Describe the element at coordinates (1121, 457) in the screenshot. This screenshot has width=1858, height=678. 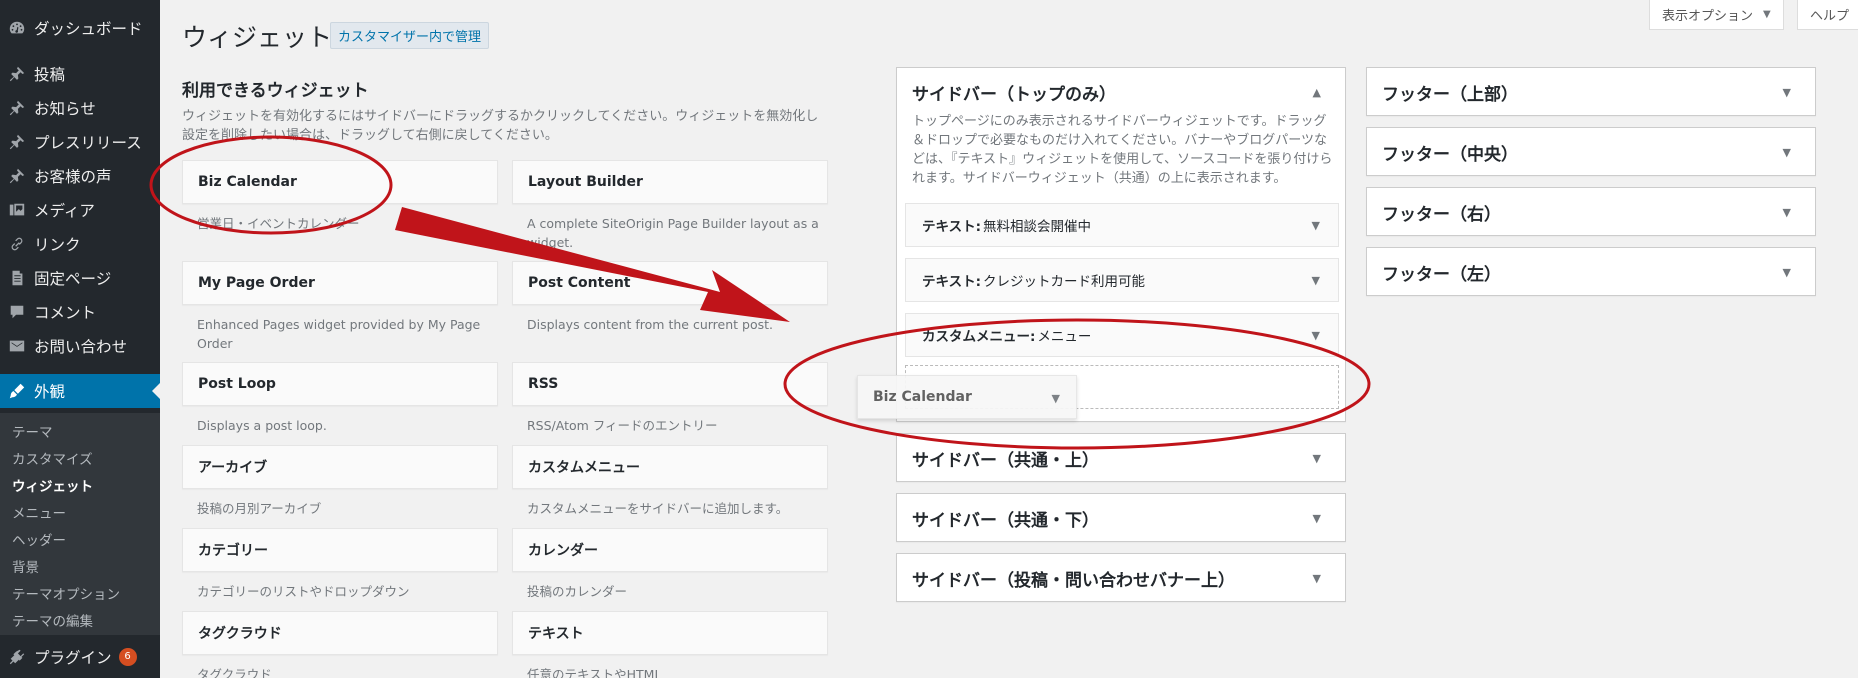
I see `sidebar-common-top: サイドバー（共通・上） ▼` at that location.